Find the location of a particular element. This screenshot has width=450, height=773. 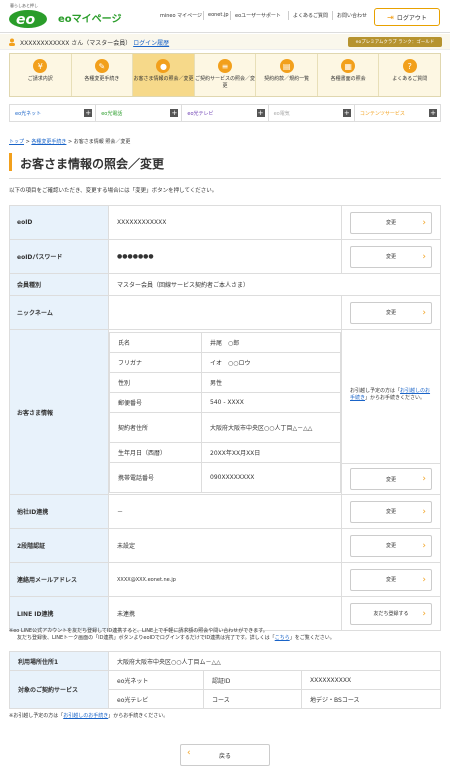

eo-logo: eo is located at coordinates (28, 17).